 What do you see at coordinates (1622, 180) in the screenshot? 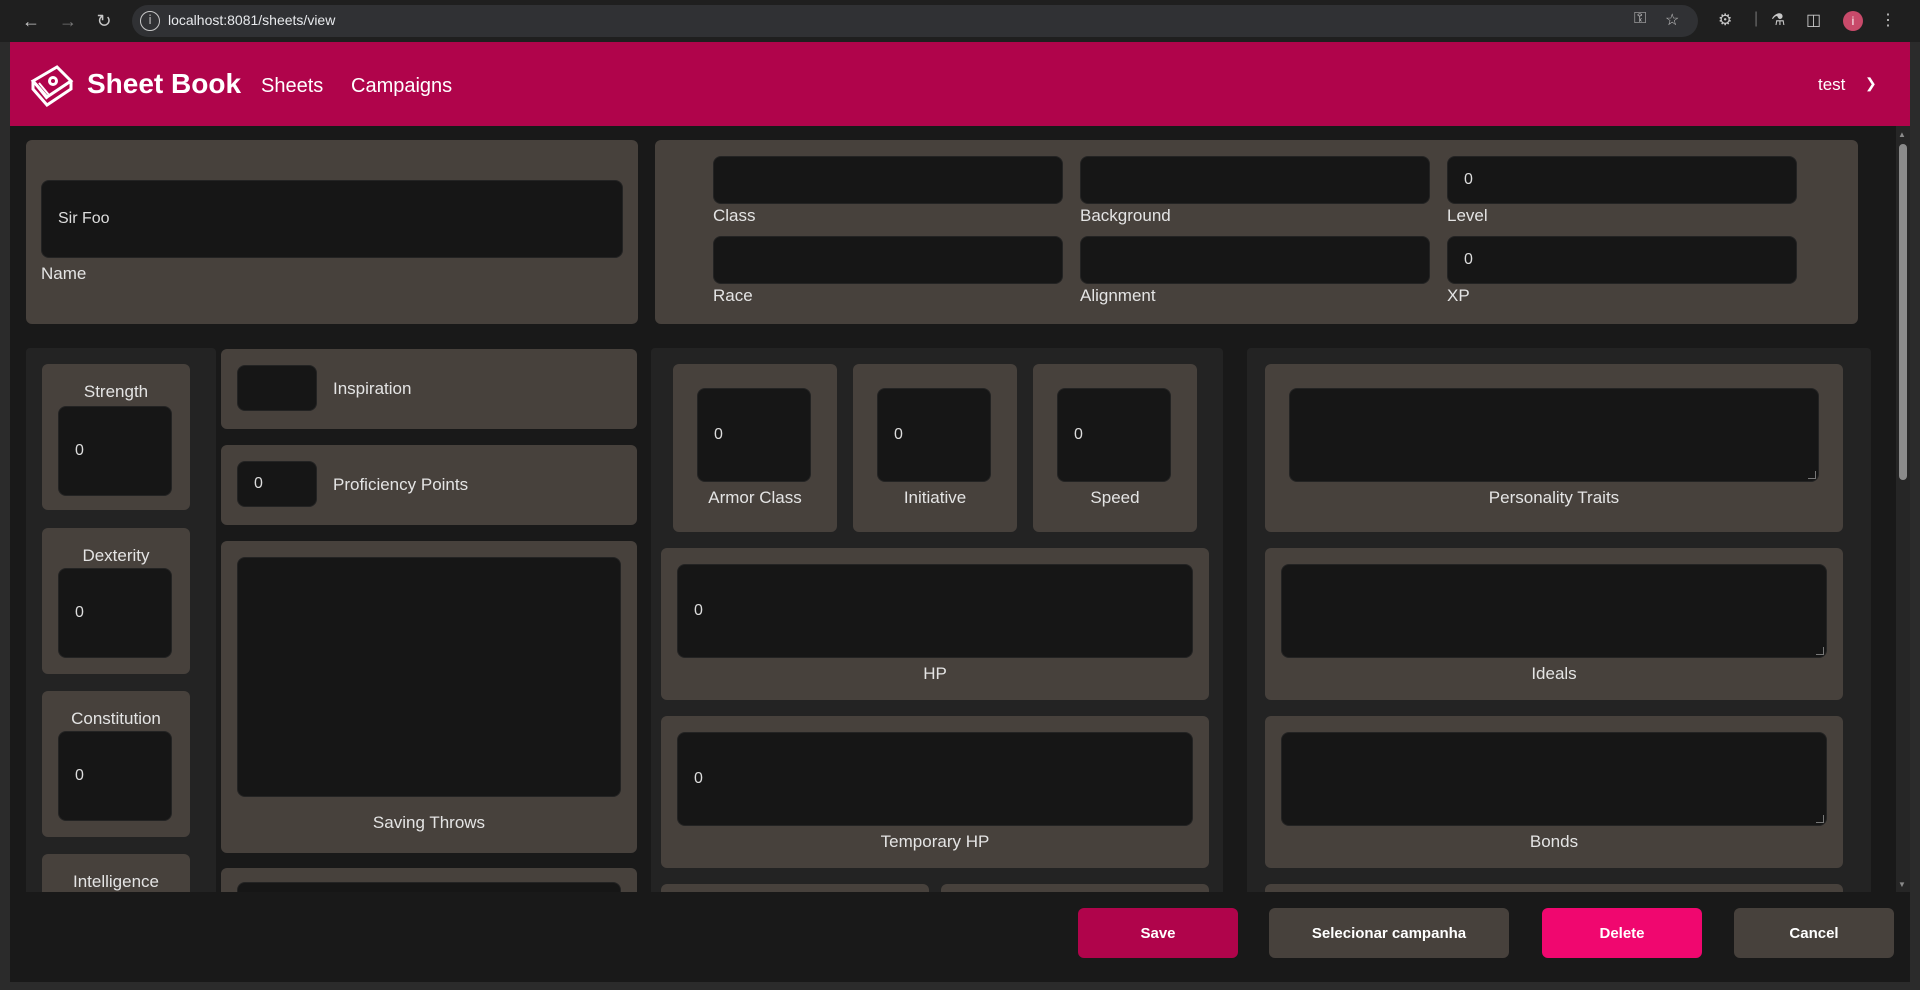
I see `level-input: 0` at bounding box center [1622, 180].